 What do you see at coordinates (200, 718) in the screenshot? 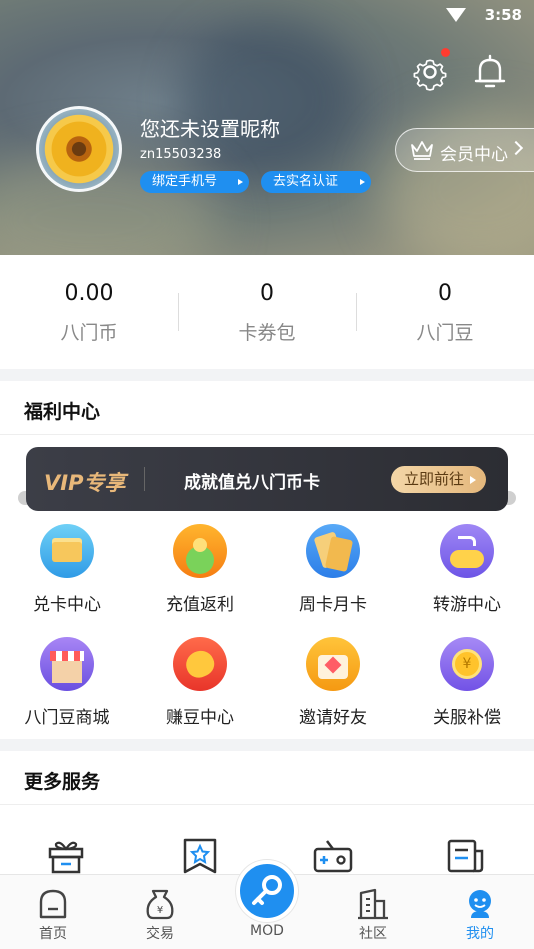
I see `welfare-item-label: 赚豆中心` at bounding box center [200, 718].